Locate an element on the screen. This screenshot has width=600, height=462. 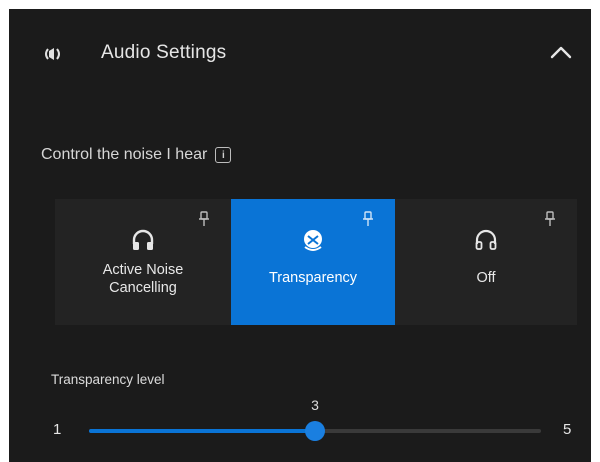
headphones-outline-icon is located at coordinates (486, 240).